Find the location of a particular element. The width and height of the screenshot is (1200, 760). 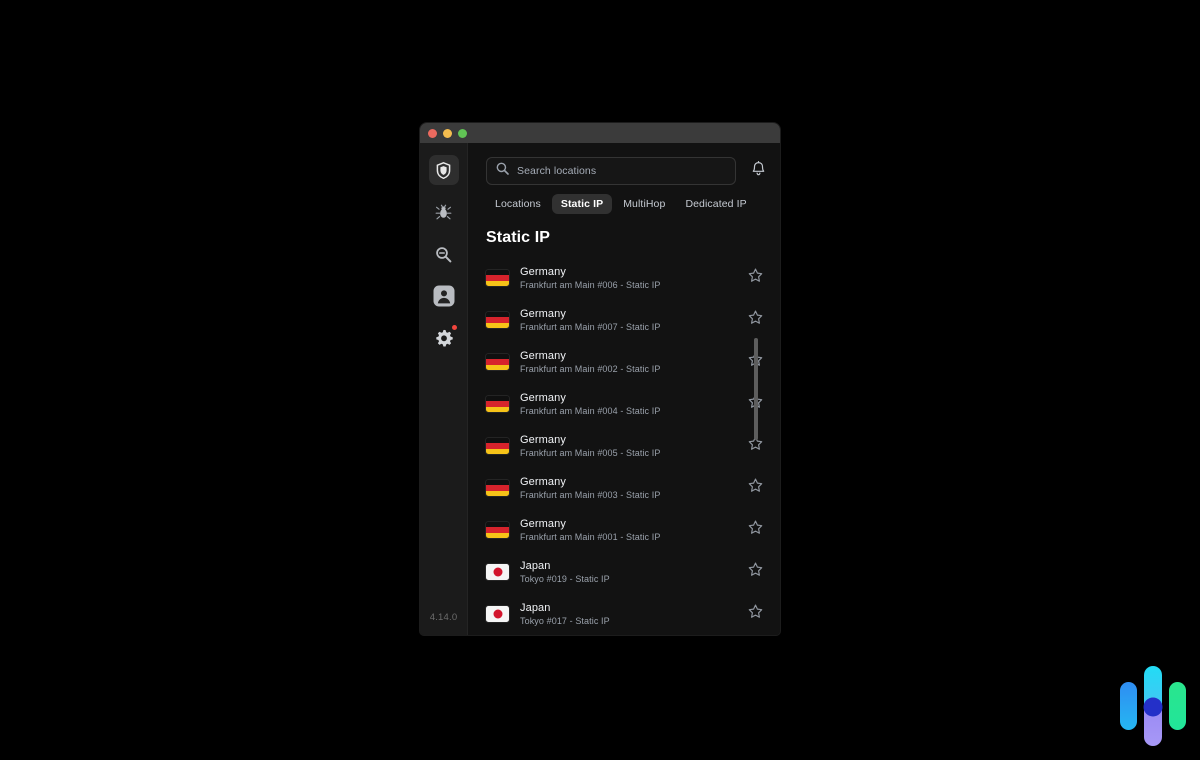

location-text: Japan Tokyo #017 - Static IP is located at coordinates (626, 614).